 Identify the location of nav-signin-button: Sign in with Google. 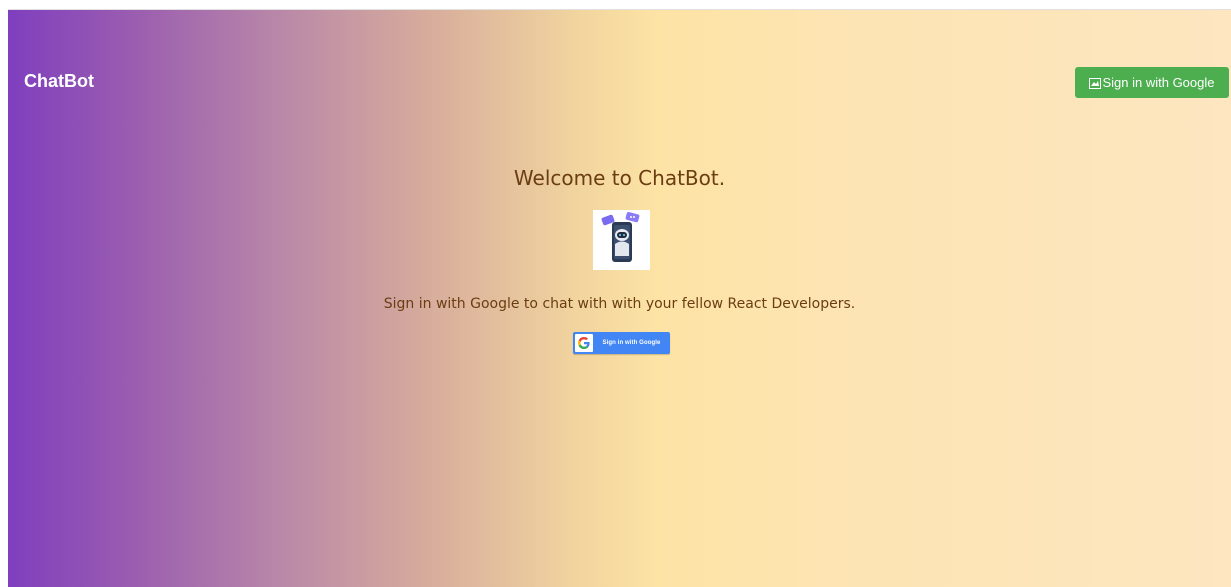
(1152, 82).